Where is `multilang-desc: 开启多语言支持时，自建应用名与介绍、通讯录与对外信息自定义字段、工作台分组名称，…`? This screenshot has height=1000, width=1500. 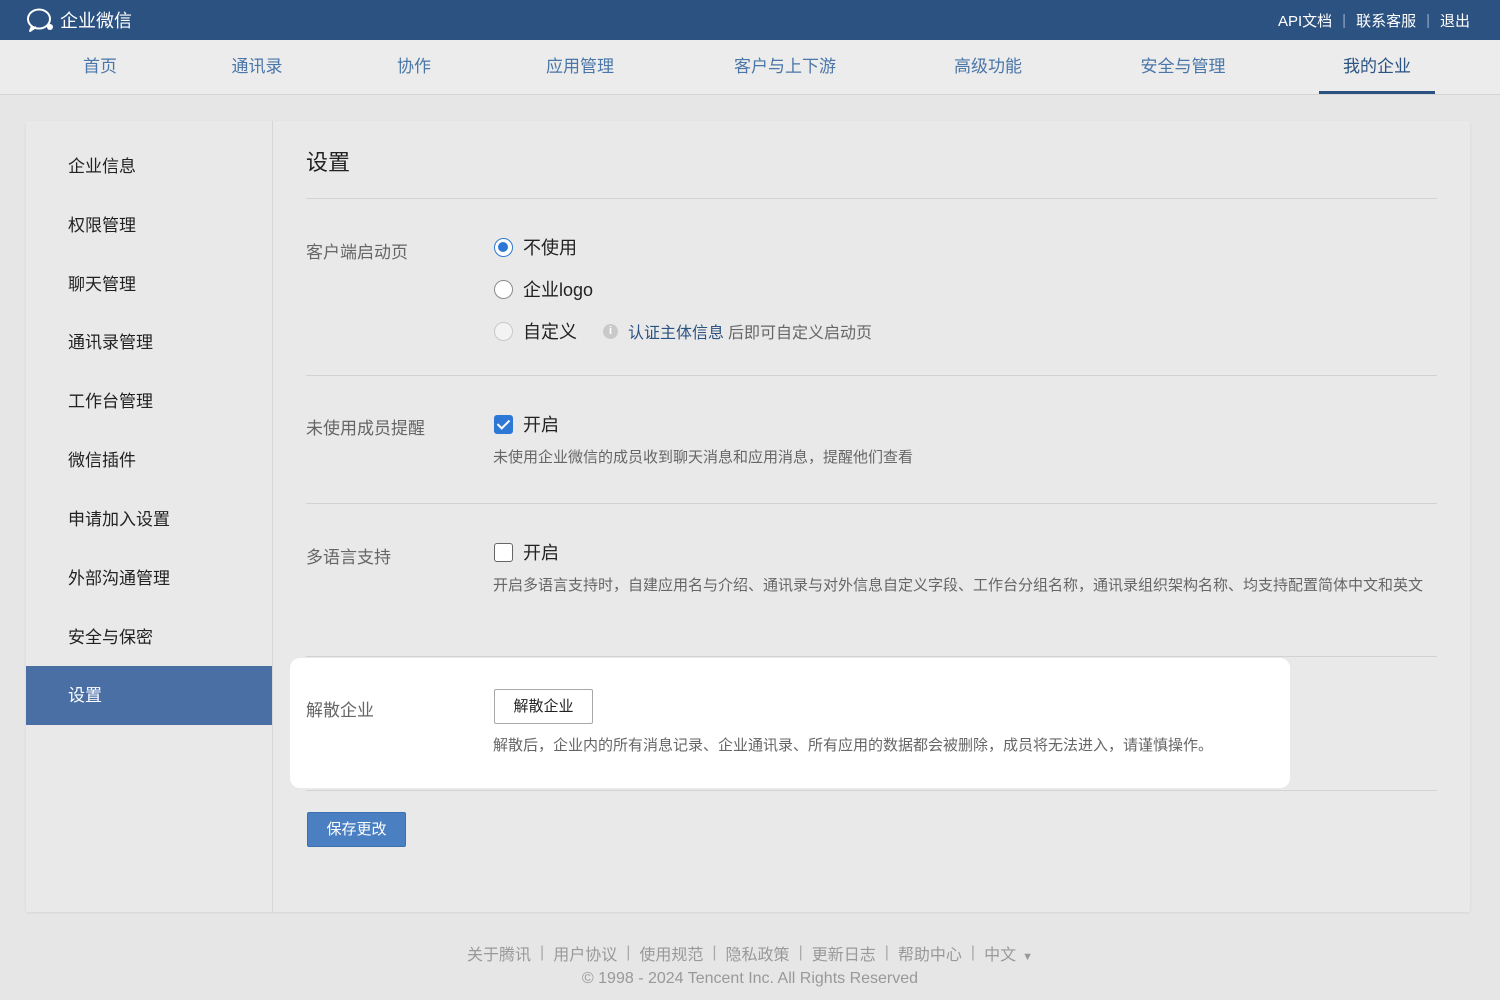
multilang-desc: 开启多语言支持时，自建应用名与介绍、通讯录与对外信息自定义字段、工作台分组名称，… is located at coordinates (958, 585).